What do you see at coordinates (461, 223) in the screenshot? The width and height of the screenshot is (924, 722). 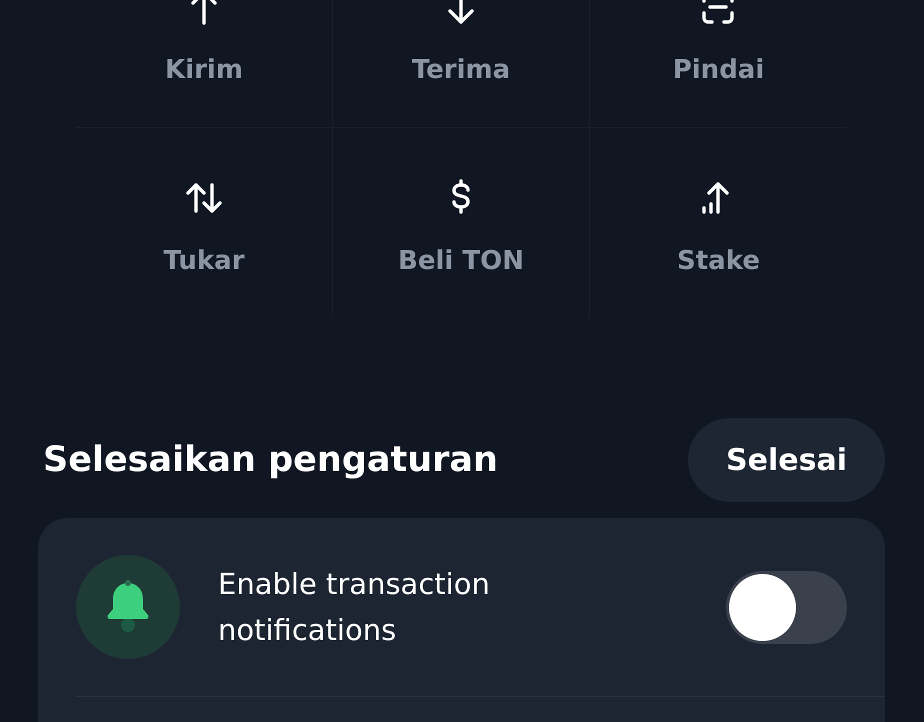 I see `action-button: Beli TON` at bounding box center [461, 223].